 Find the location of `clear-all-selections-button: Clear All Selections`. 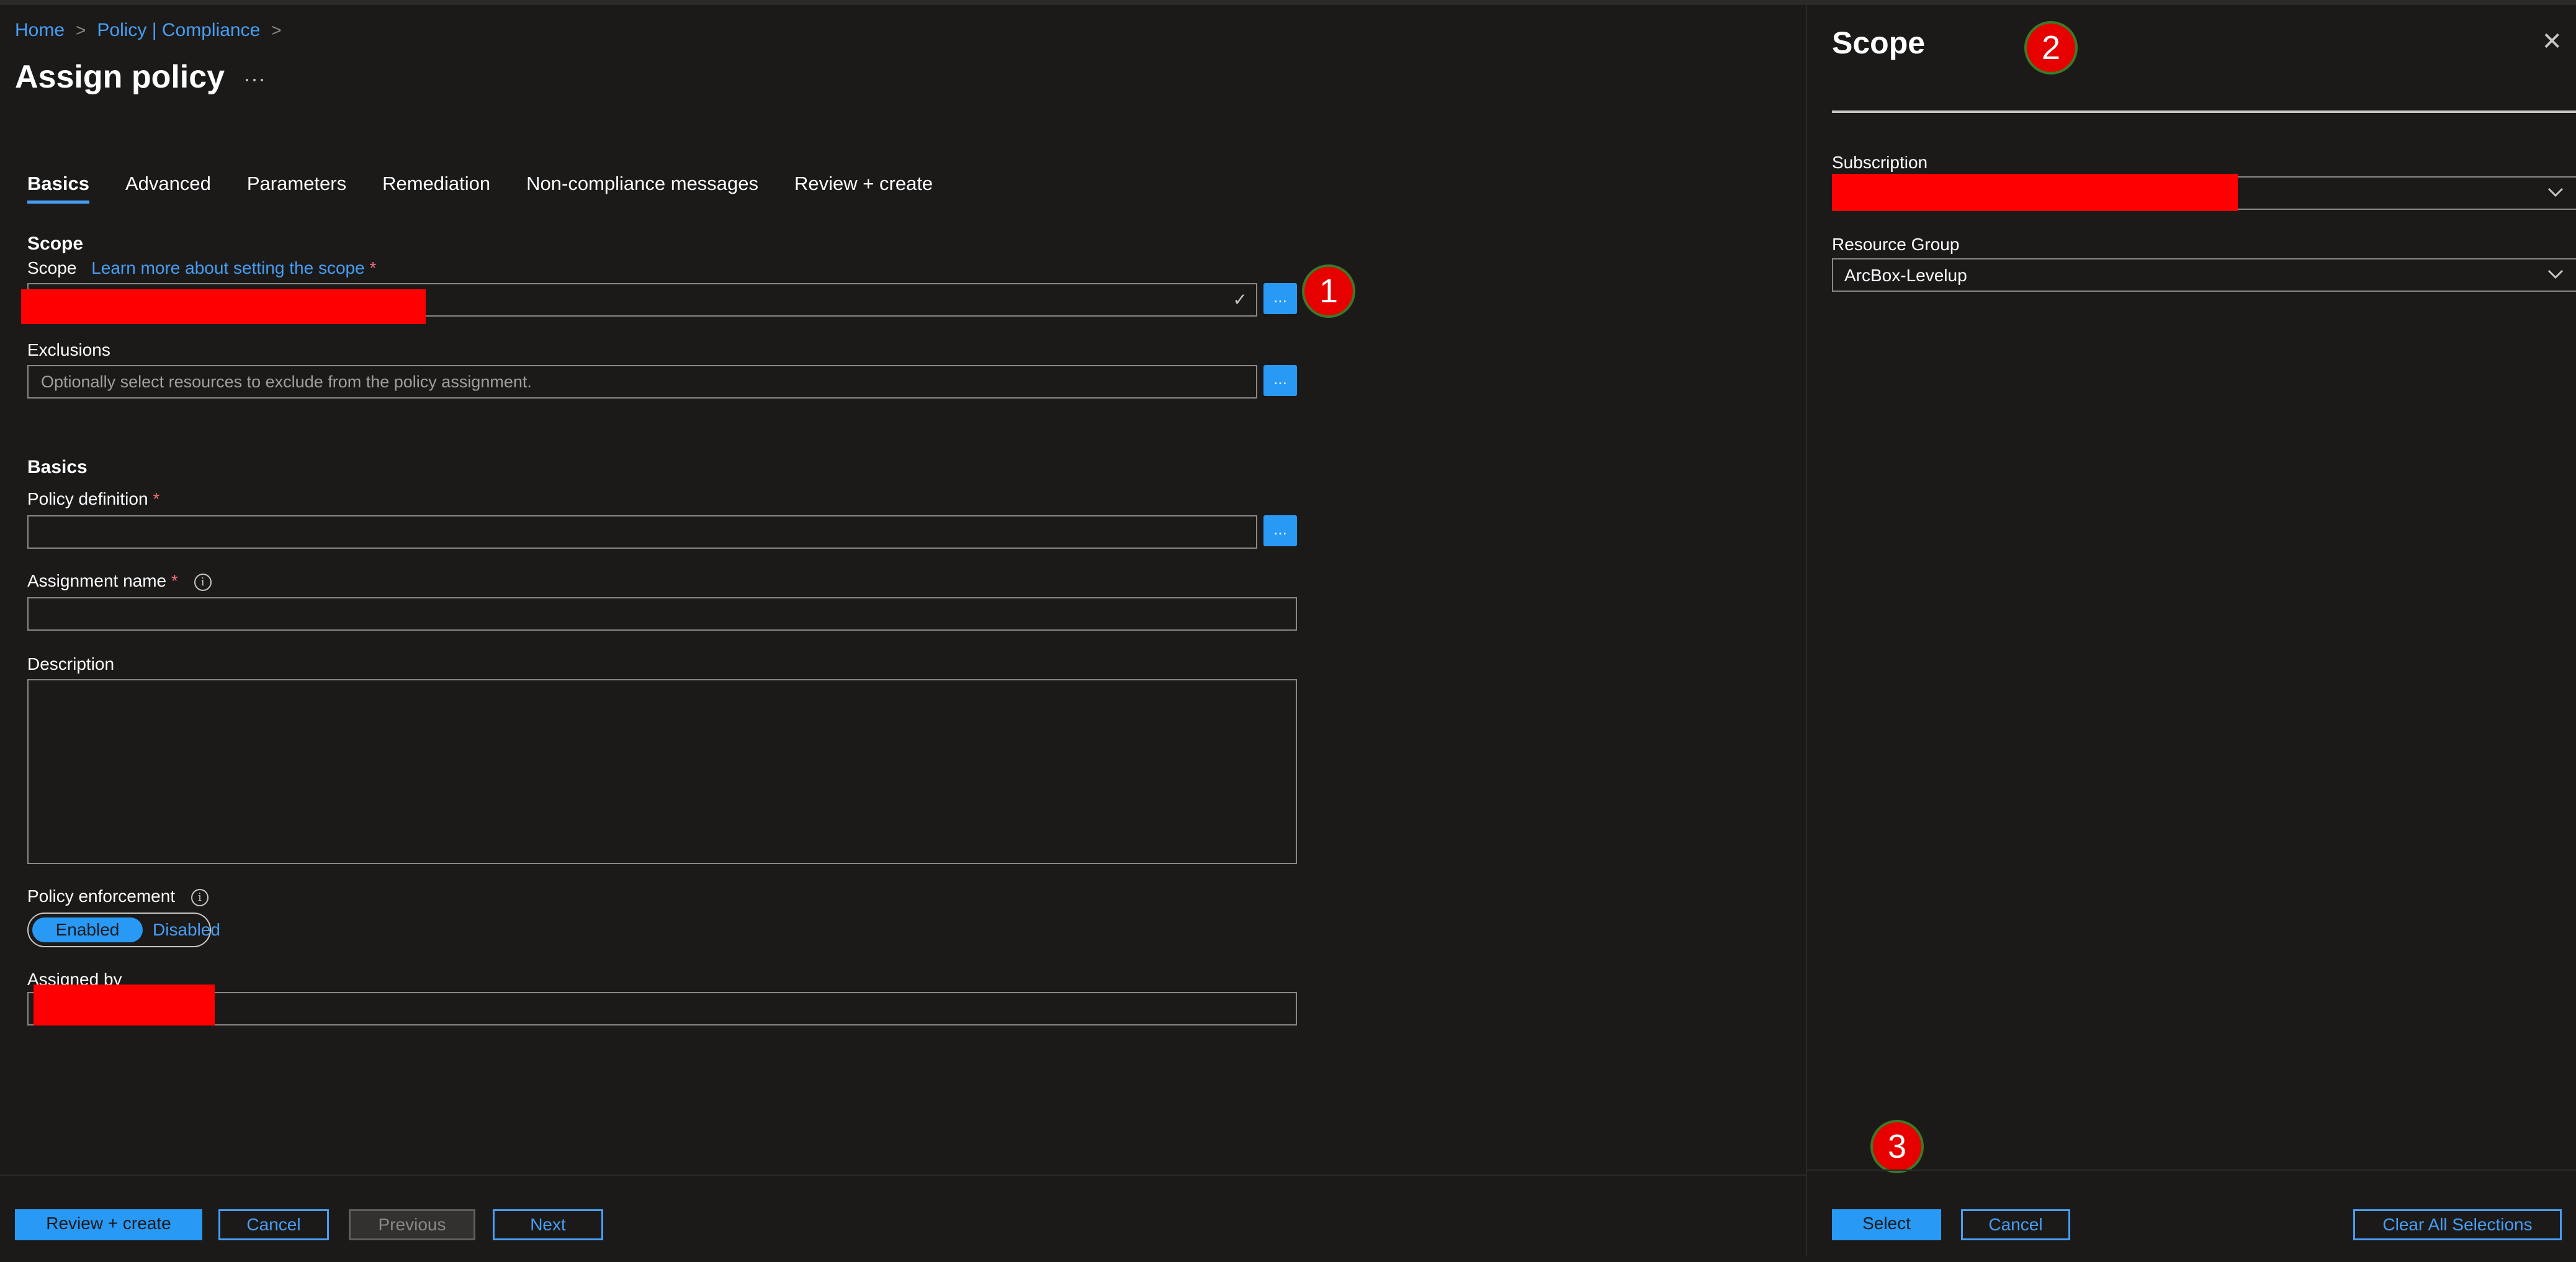

clear-all-selections-button: Clear All Selections is located at coordinates (2457, 1224).